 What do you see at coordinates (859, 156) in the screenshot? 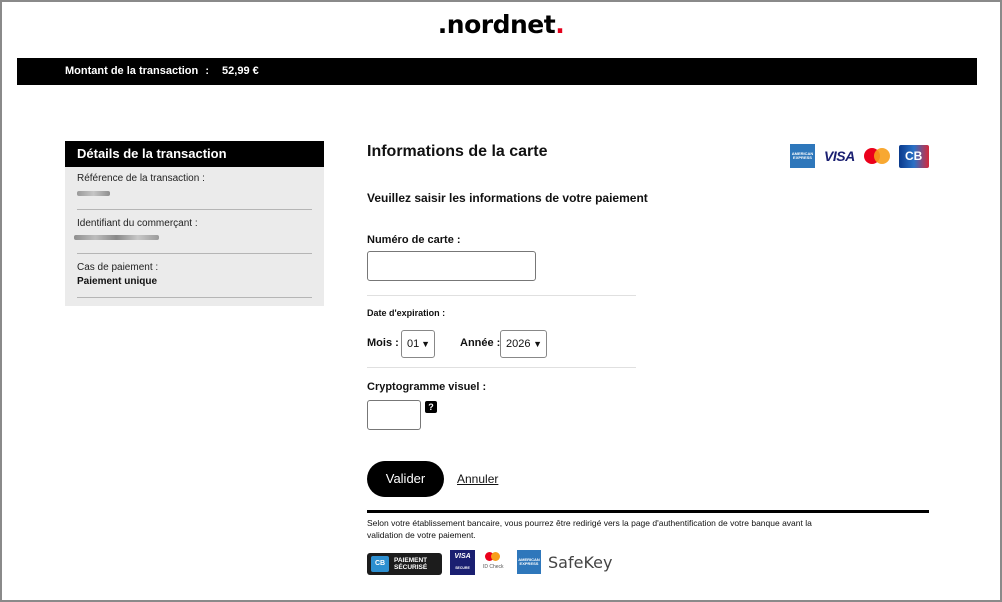
I see `accepted-cards: AMERICAN EXPRESS VISA CB` at bounding box center [859, 156].